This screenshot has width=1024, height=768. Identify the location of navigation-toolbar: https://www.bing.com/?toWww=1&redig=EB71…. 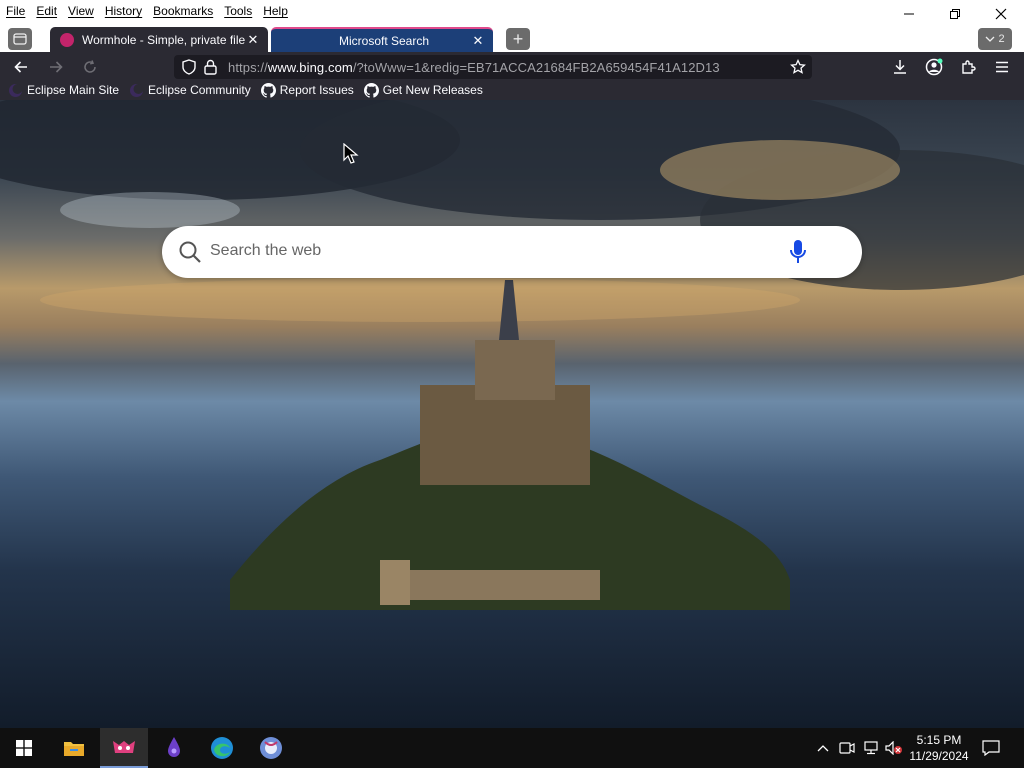
(512, 66).